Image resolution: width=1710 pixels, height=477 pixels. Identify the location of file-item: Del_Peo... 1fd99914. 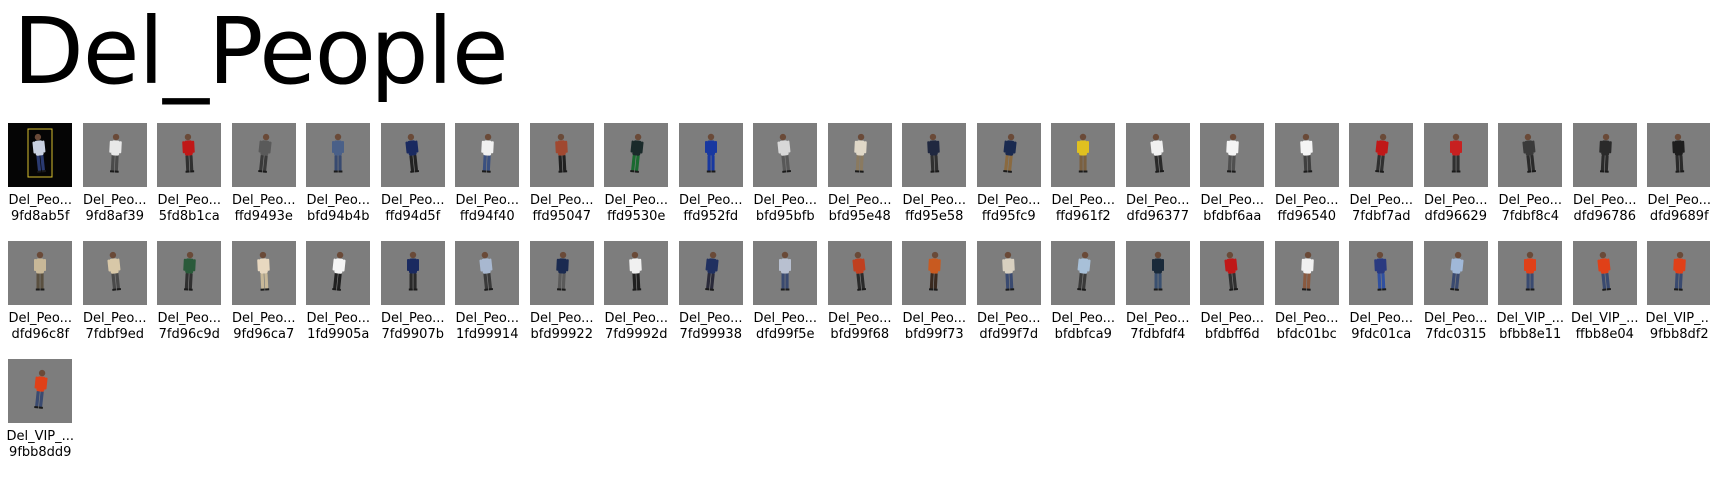
(487, 300).